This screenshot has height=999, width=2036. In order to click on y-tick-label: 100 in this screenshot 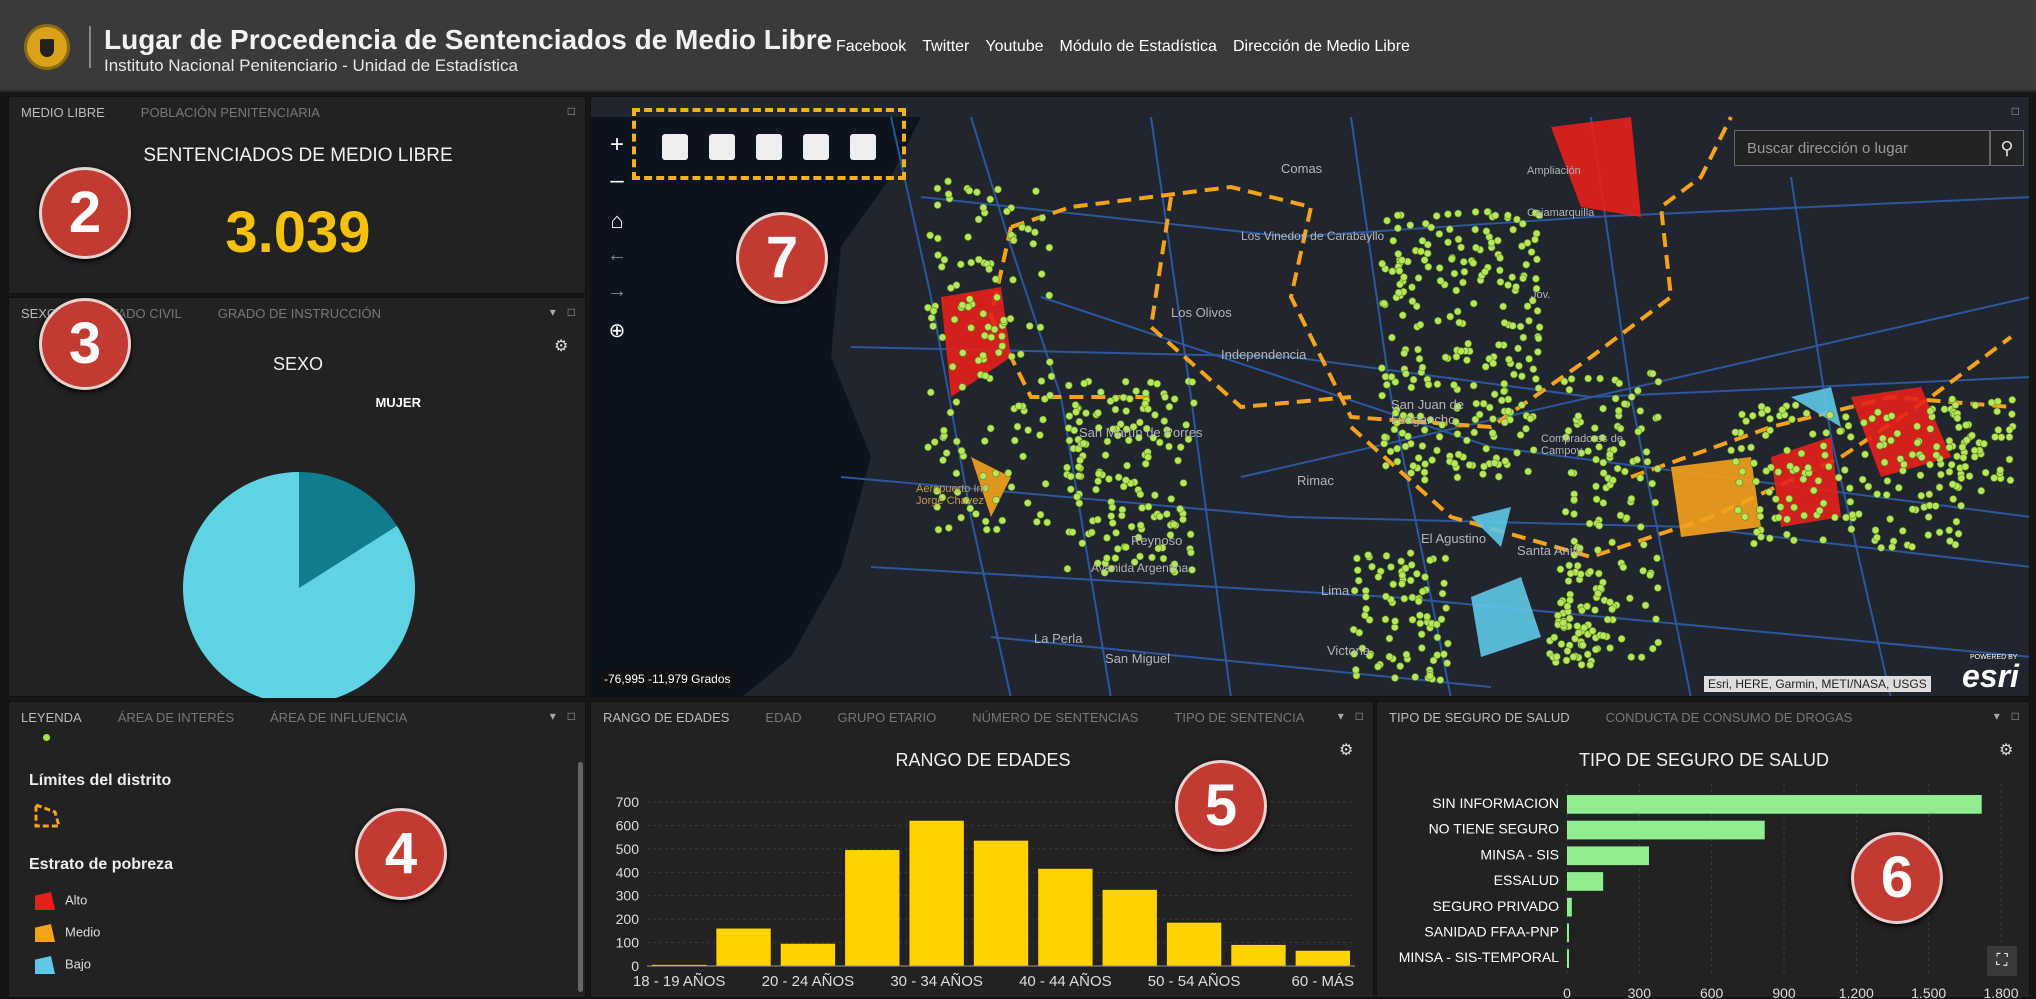, I will do `click(628, 943)`.